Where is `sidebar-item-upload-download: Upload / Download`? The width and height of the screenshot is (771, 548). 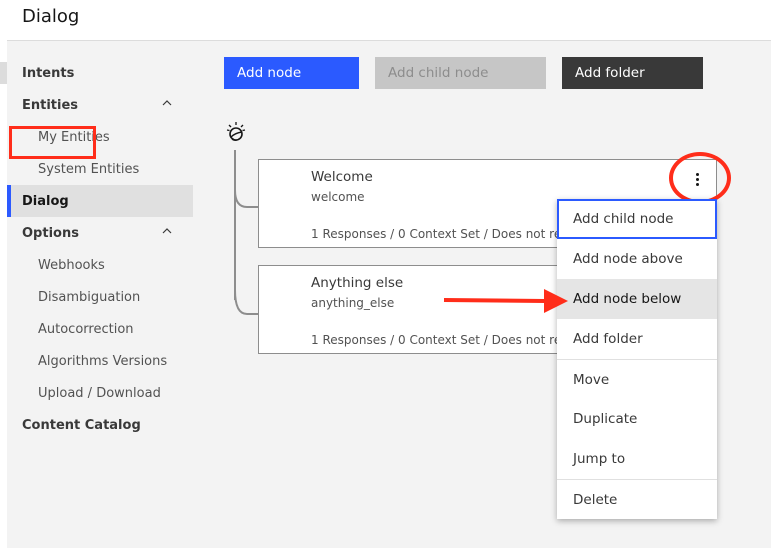 sidebar-item-upload-download: Upload / Download is located at coordinates (100, 393).